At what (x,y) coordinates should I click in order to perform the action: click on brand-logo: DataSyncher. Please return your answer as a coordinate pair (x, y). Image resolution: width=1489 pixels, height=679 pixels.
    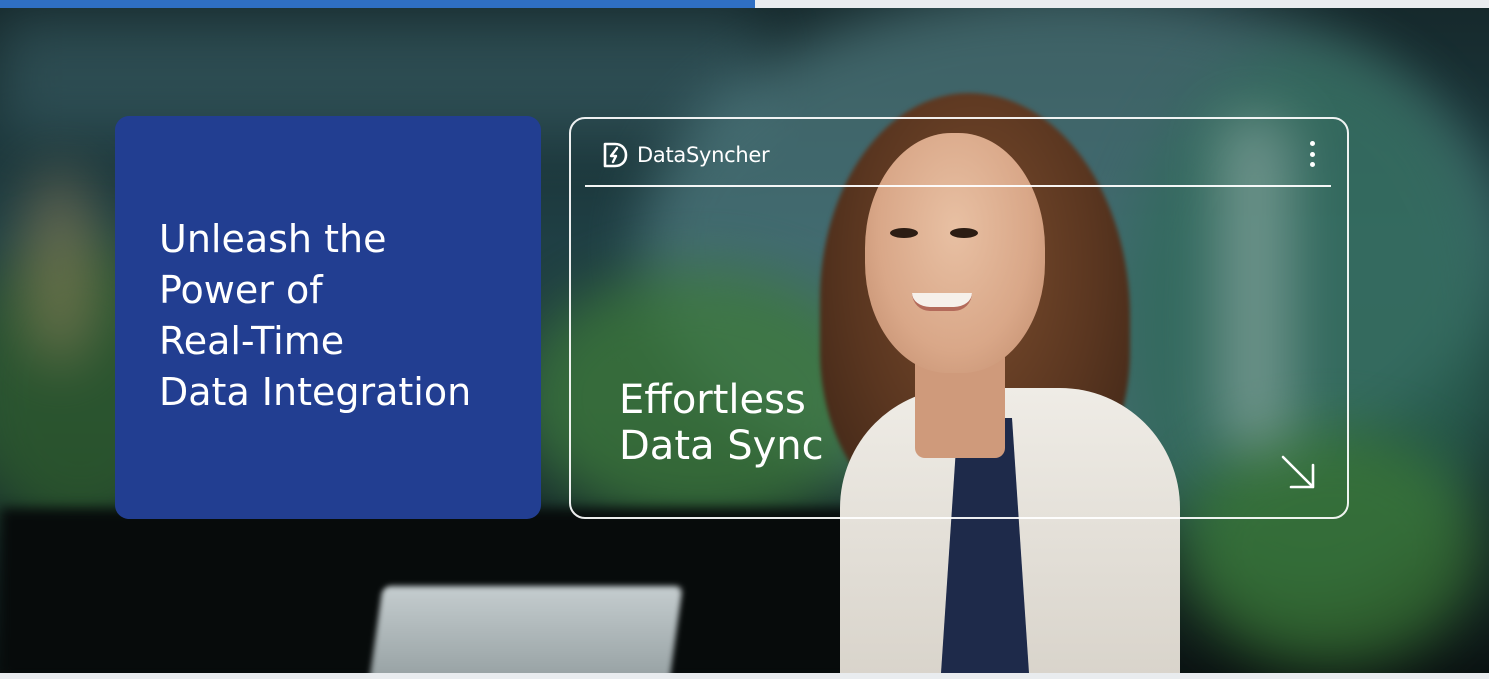
    Looking at the image, I should click on (685, 155).